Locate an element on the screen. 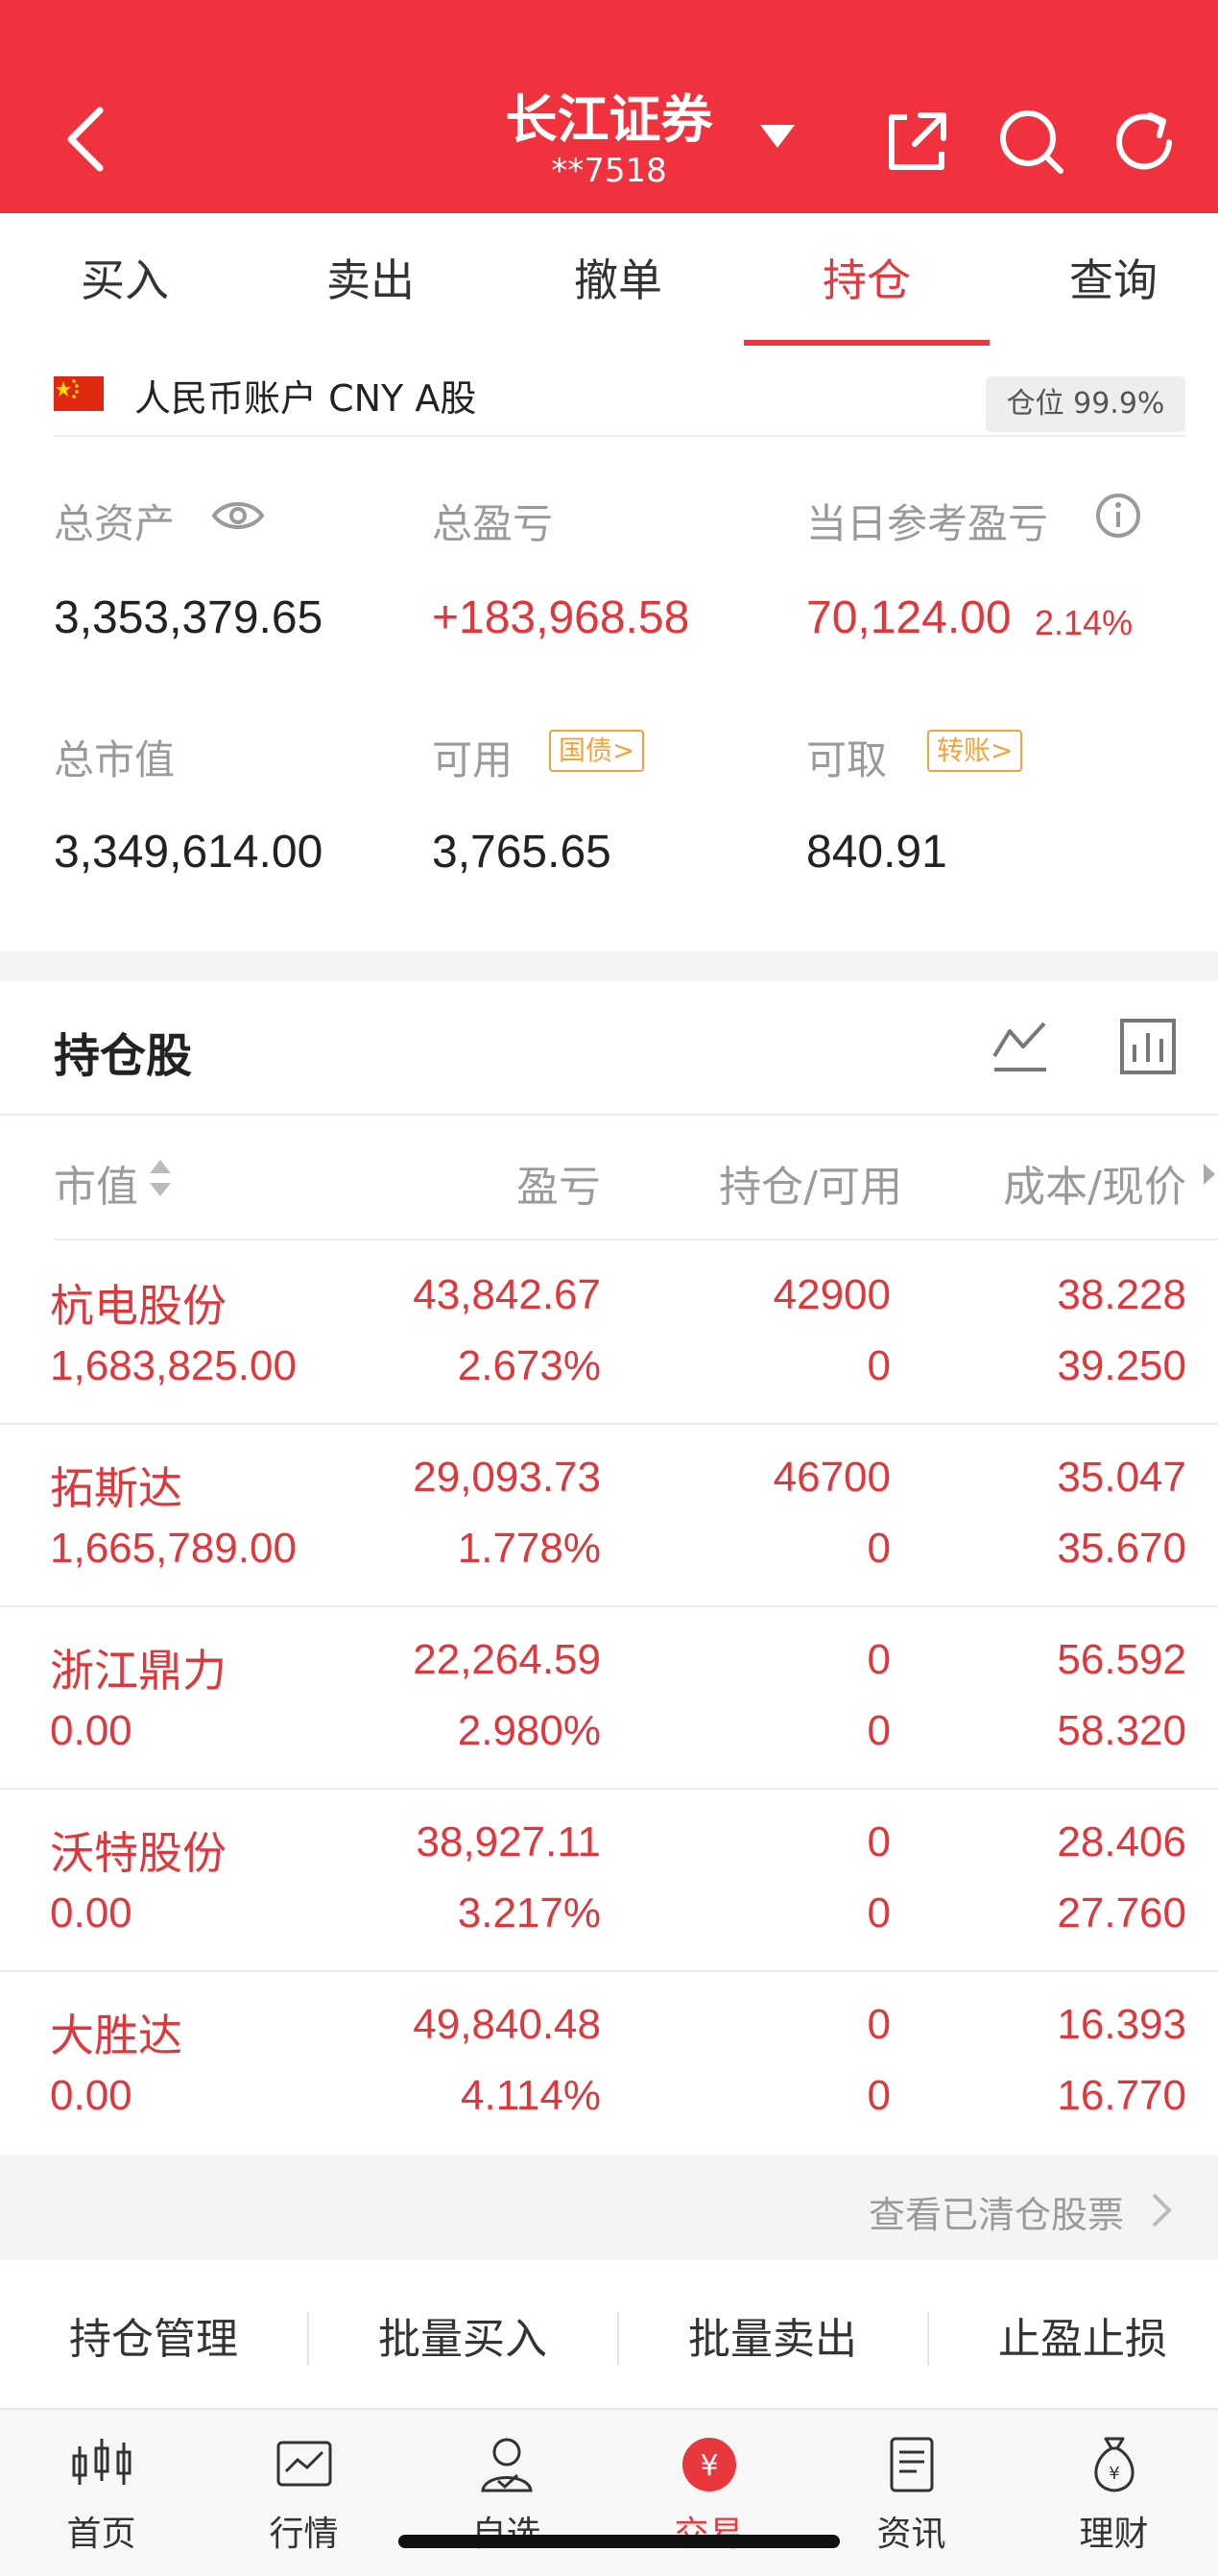  trade-tabs: 买入 卖出 撤单 持仓 查询 is located at coordinates (609, 280).